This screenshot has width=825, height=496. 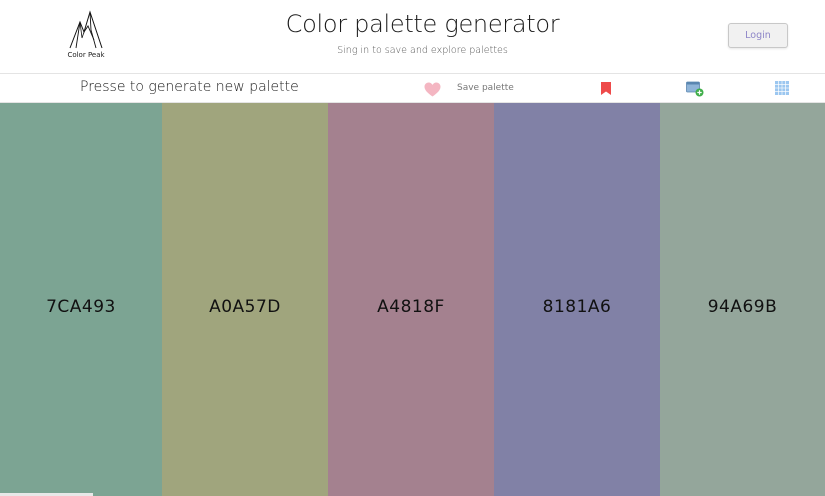 What do you see at coordinates (411, 307) in the screenshot?
I see `swatch-code: A4818F` at bounding box center [411, 307].